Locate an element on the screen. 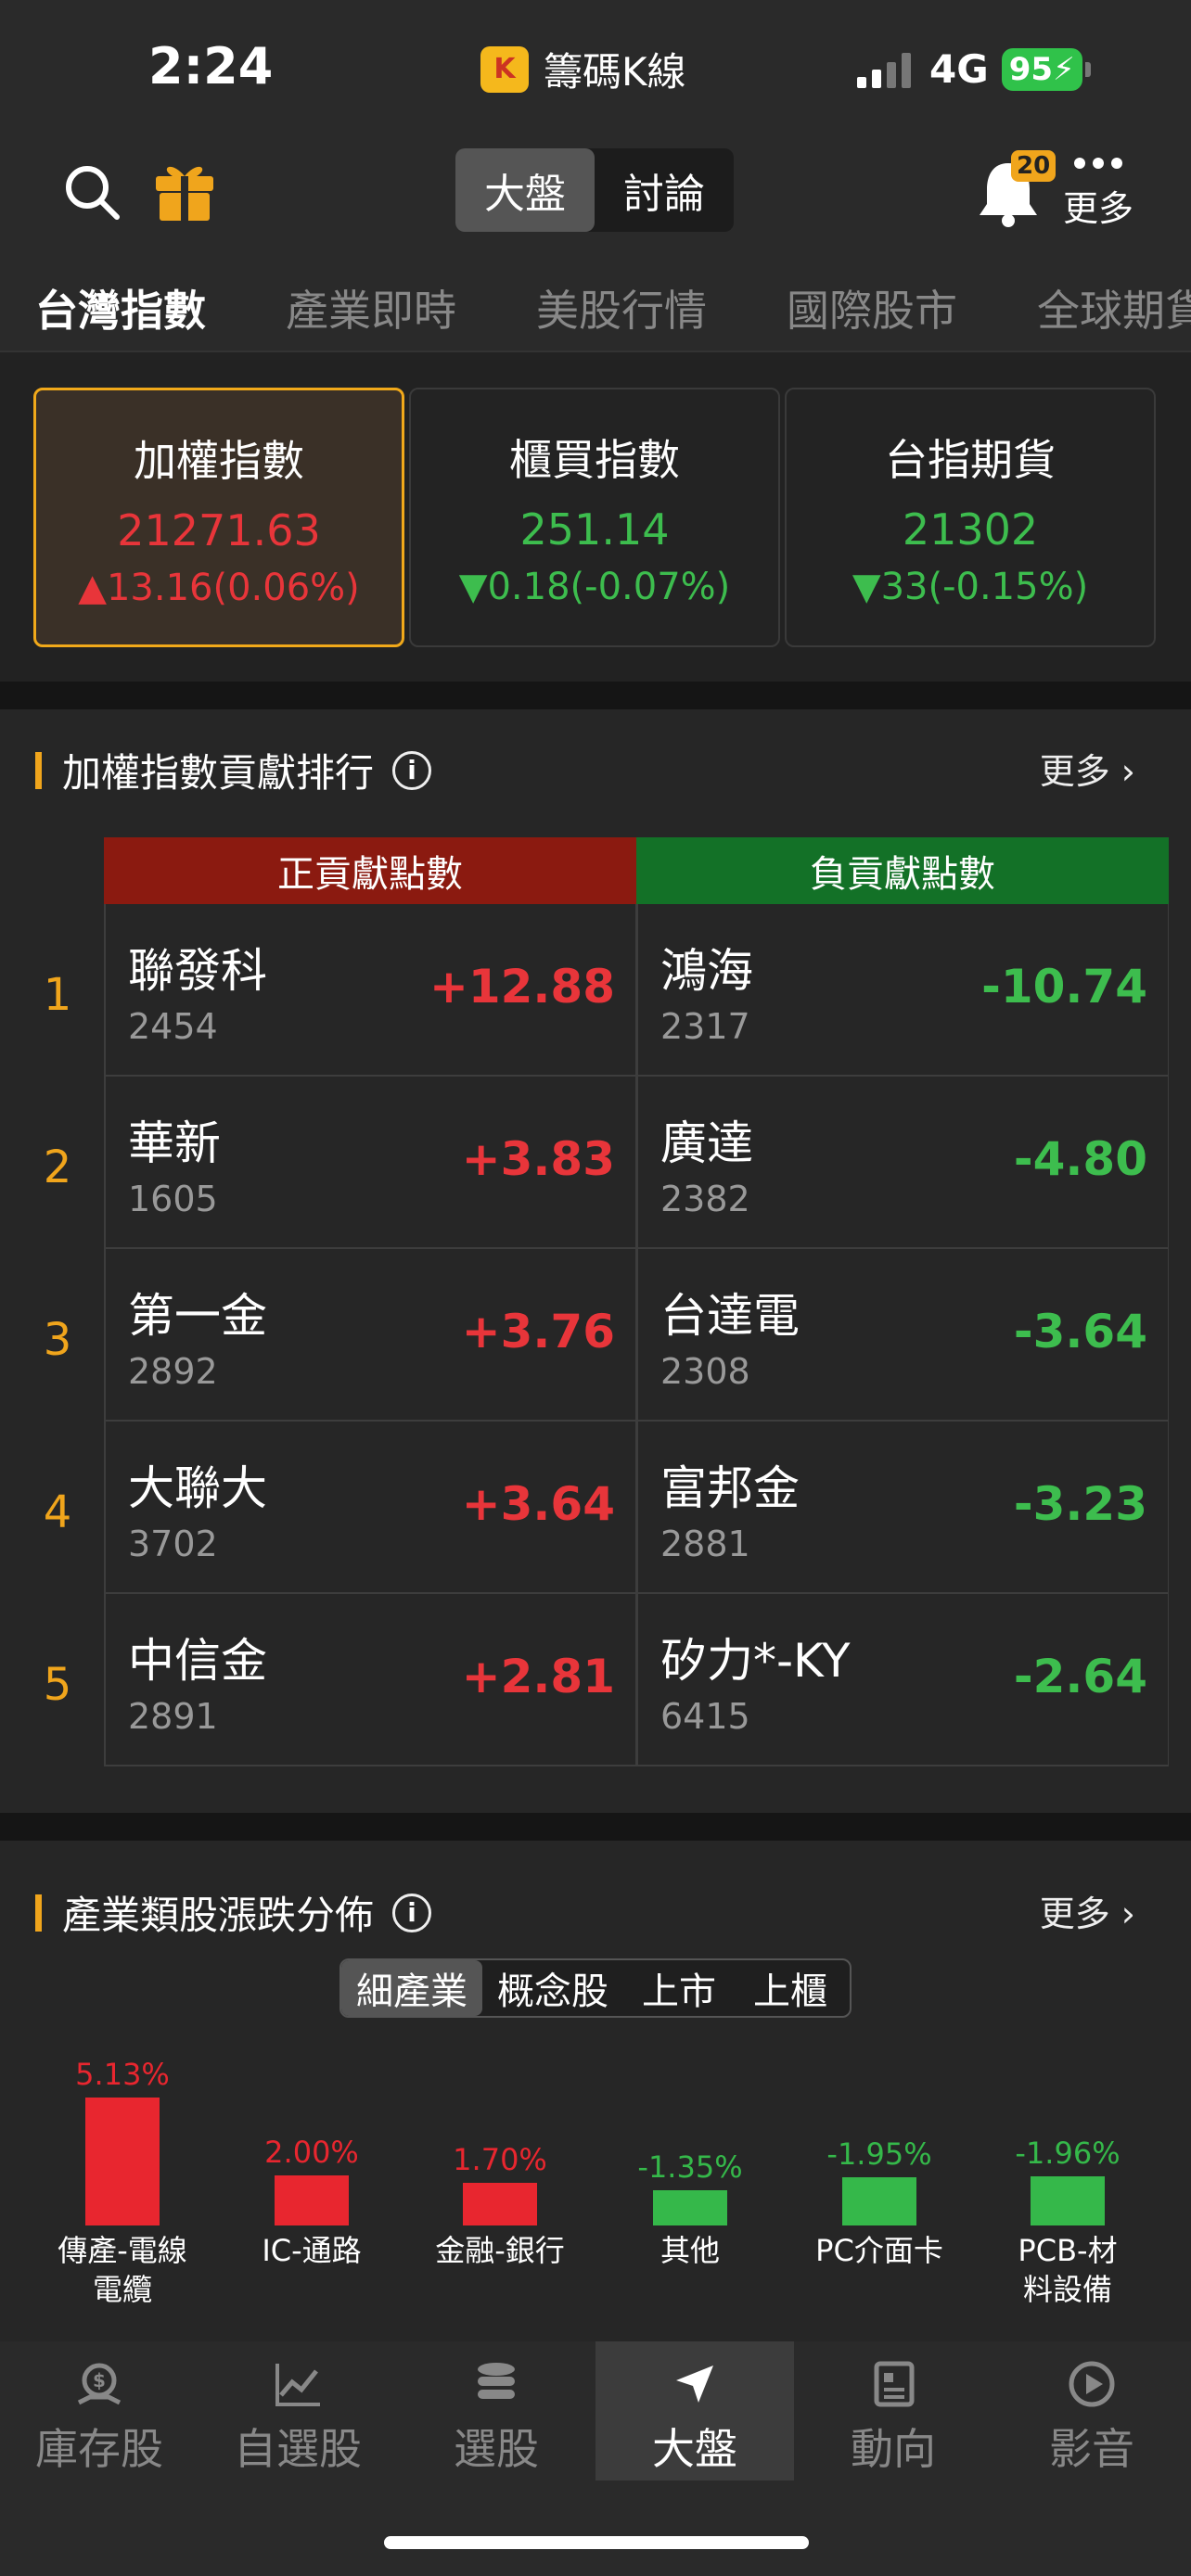 The height and width of the screenshot is (2576, 1191). nav-market: 大盤 is located at coordinates (695, 2410).